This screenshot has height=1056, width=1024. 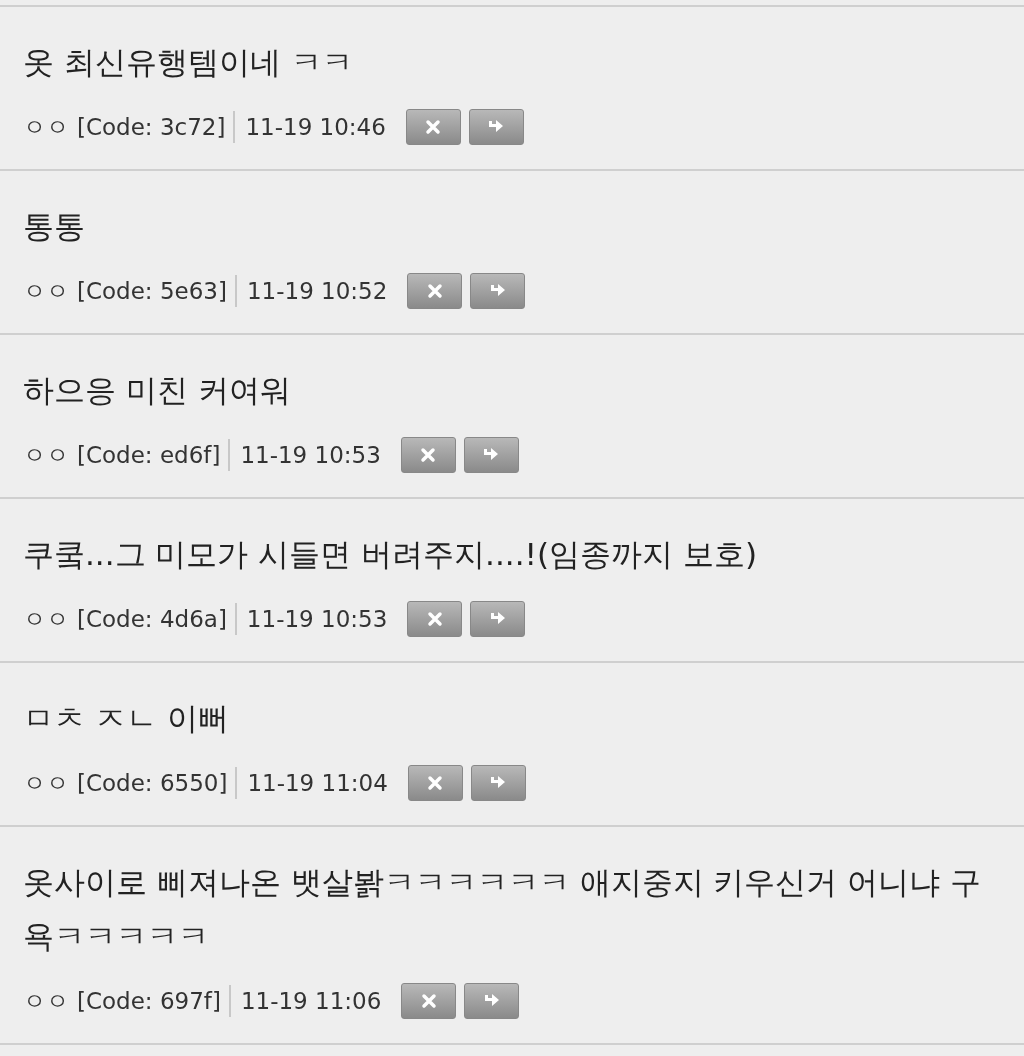 What do you see at coordinates (390, 554) in the screenshot?
I see `comment-text: 쿠쿸...그 미모가 시들면 버려주지....!(임종까지 보호)` at bounding box center [390, 554].